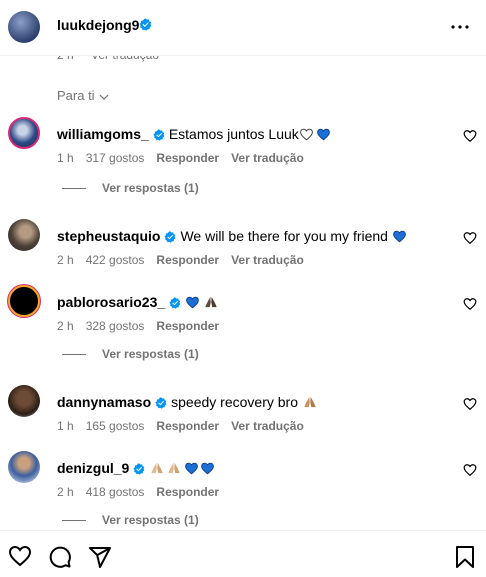 The height and width of the screenshot is (577, 486). Describe the element at coordinates (76, 95) in the screenshot. I see `sort-label: Para ti` at that location.